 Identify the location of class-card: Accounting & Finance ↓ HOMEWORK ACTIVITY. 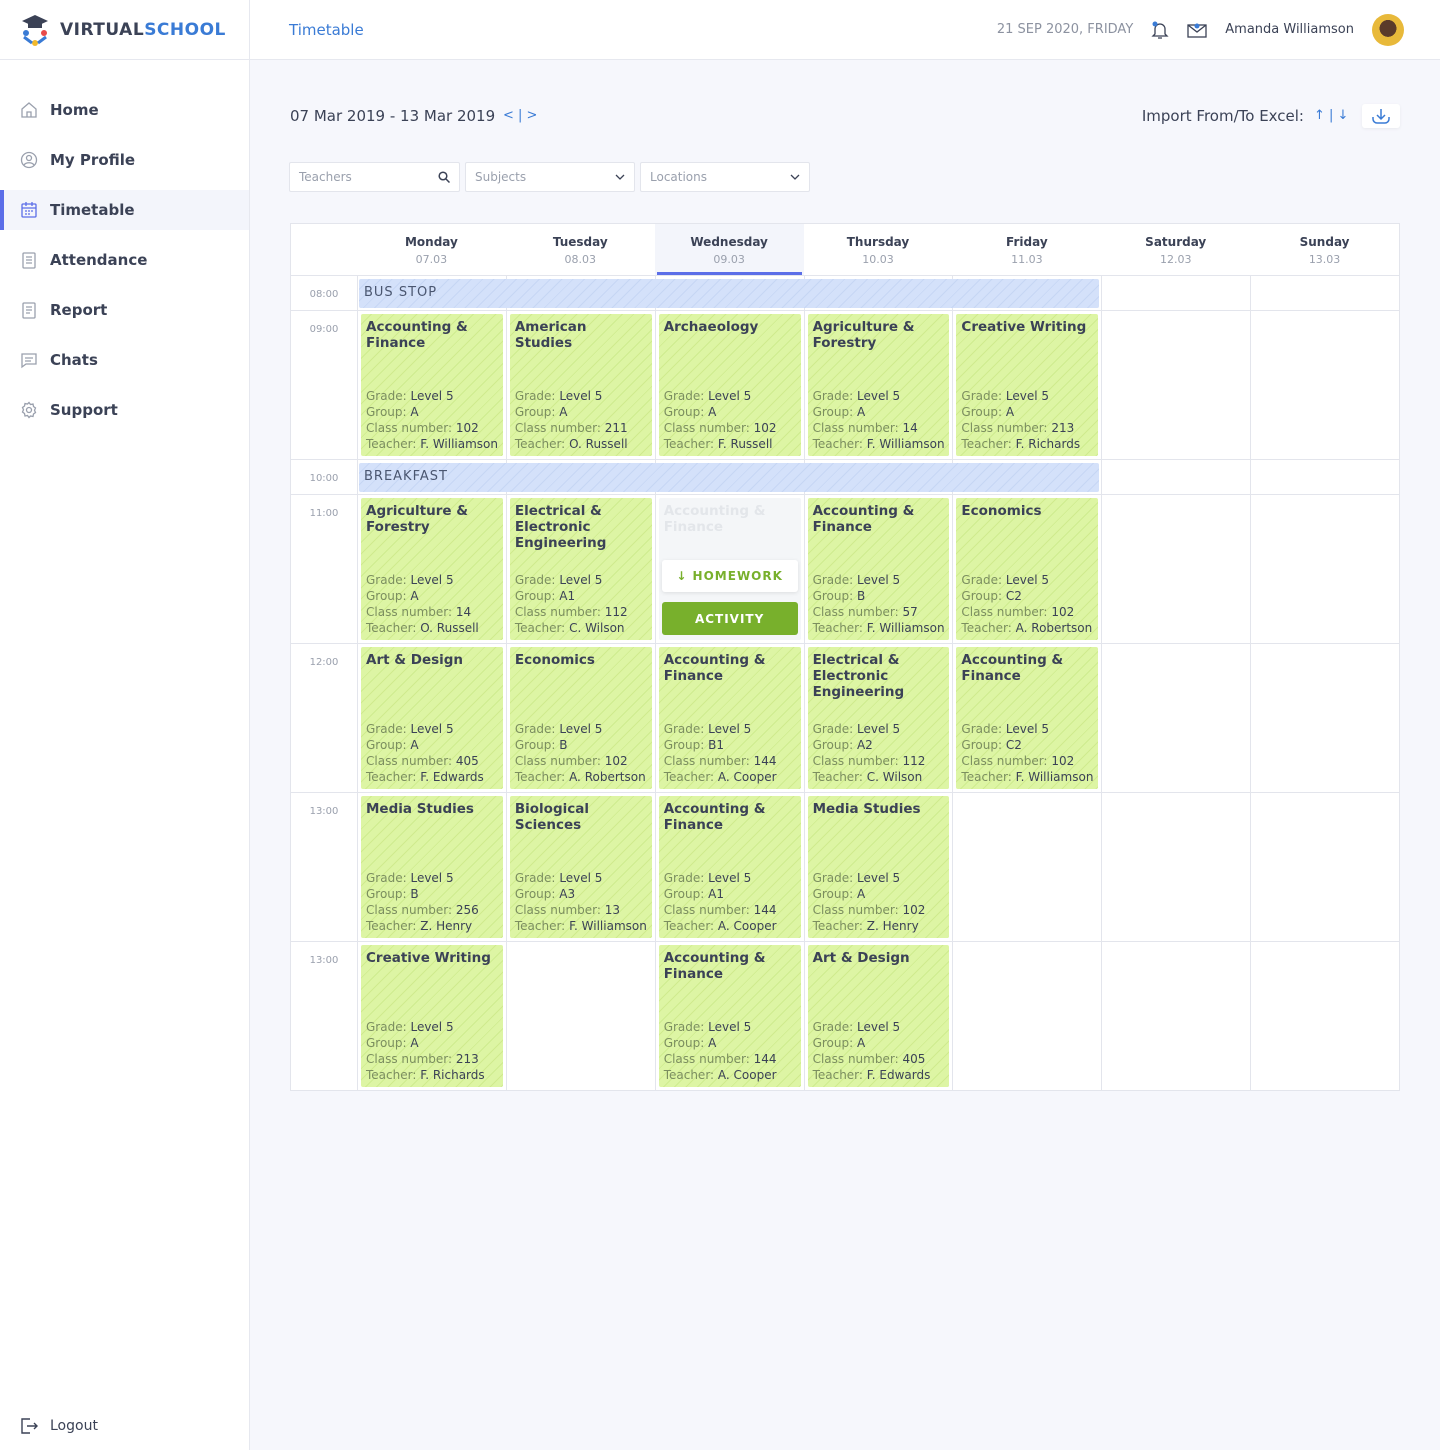
(729, 569).